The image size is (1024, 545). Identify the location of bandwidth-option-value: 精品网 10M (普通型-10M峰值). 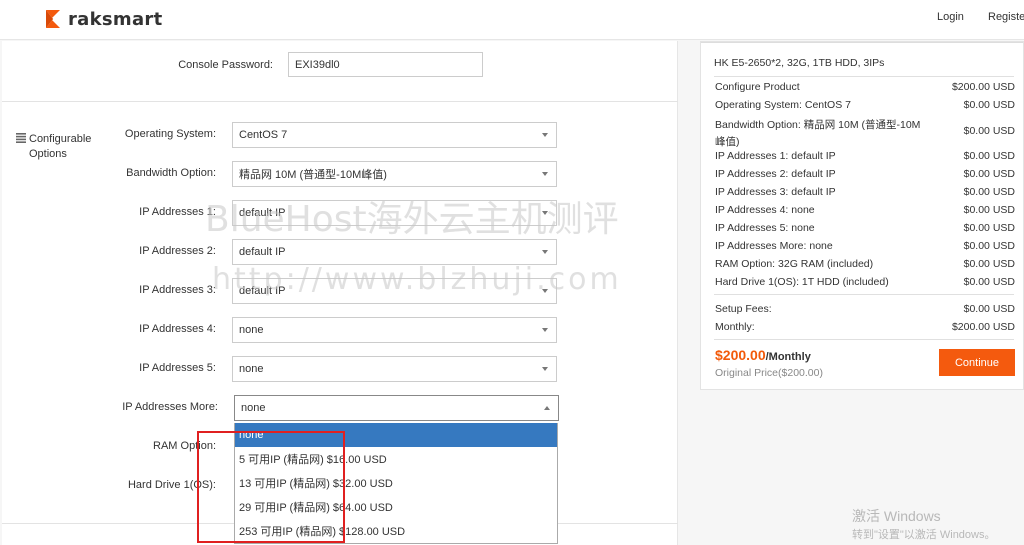
(313, 175).